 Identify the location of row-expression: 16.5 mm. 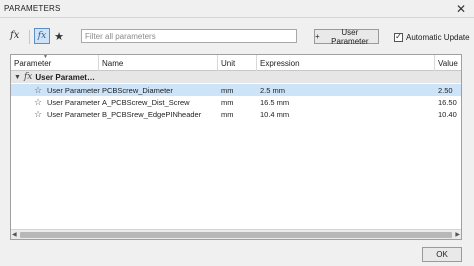
(274, 102).